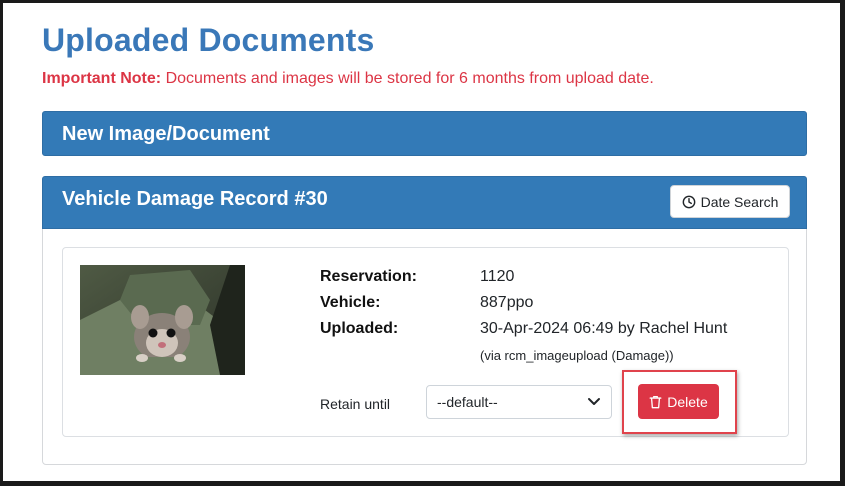  Describe the element at coordinates (507, 302) in the screenshot. I see `vehicle-value: 887ppo` at that location.